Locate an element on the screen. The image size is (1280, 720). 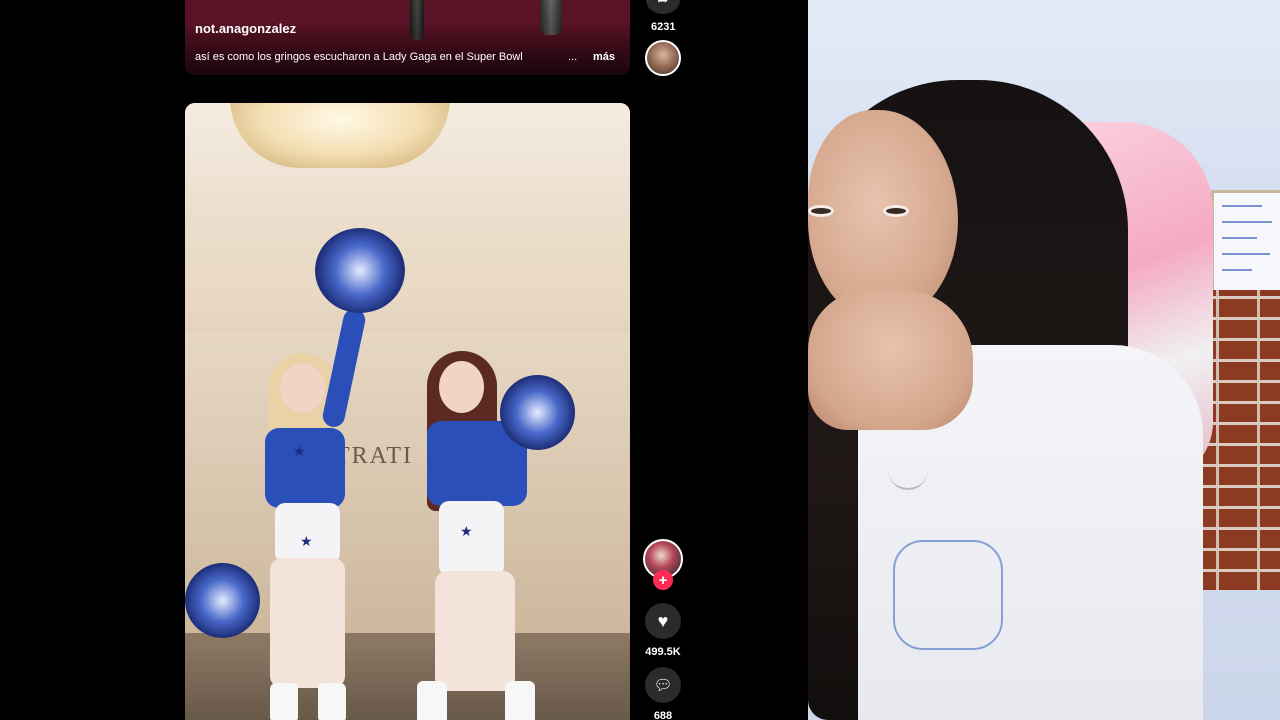
caption-more-button: más is located at coordinates (604, 57).